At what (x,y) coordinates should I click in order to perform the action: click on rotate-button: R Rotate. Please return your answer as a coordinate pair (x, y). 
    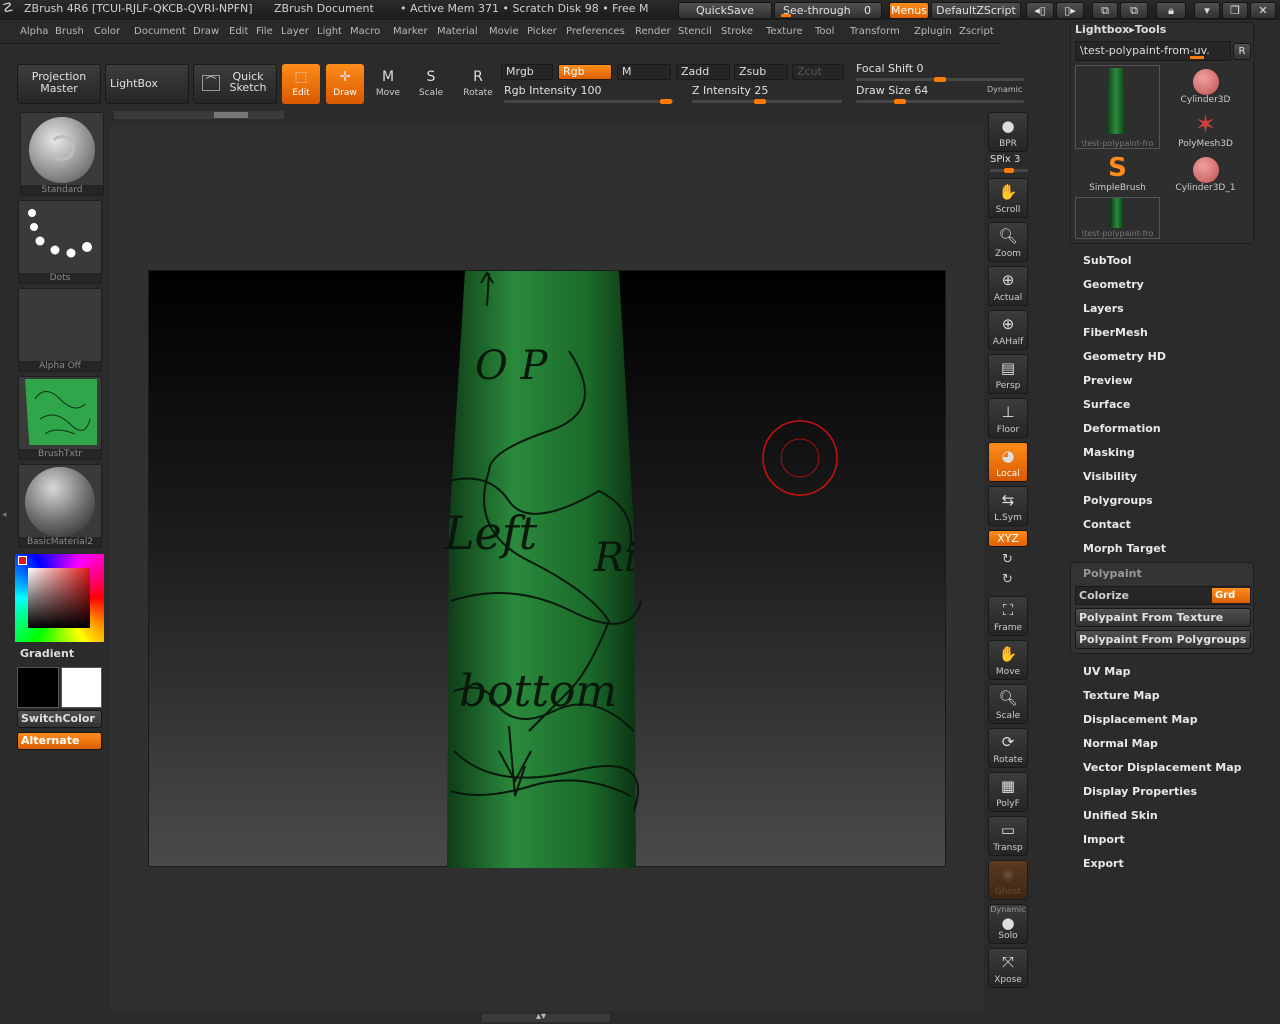
    Looking at the image, I should click on (478, 84).